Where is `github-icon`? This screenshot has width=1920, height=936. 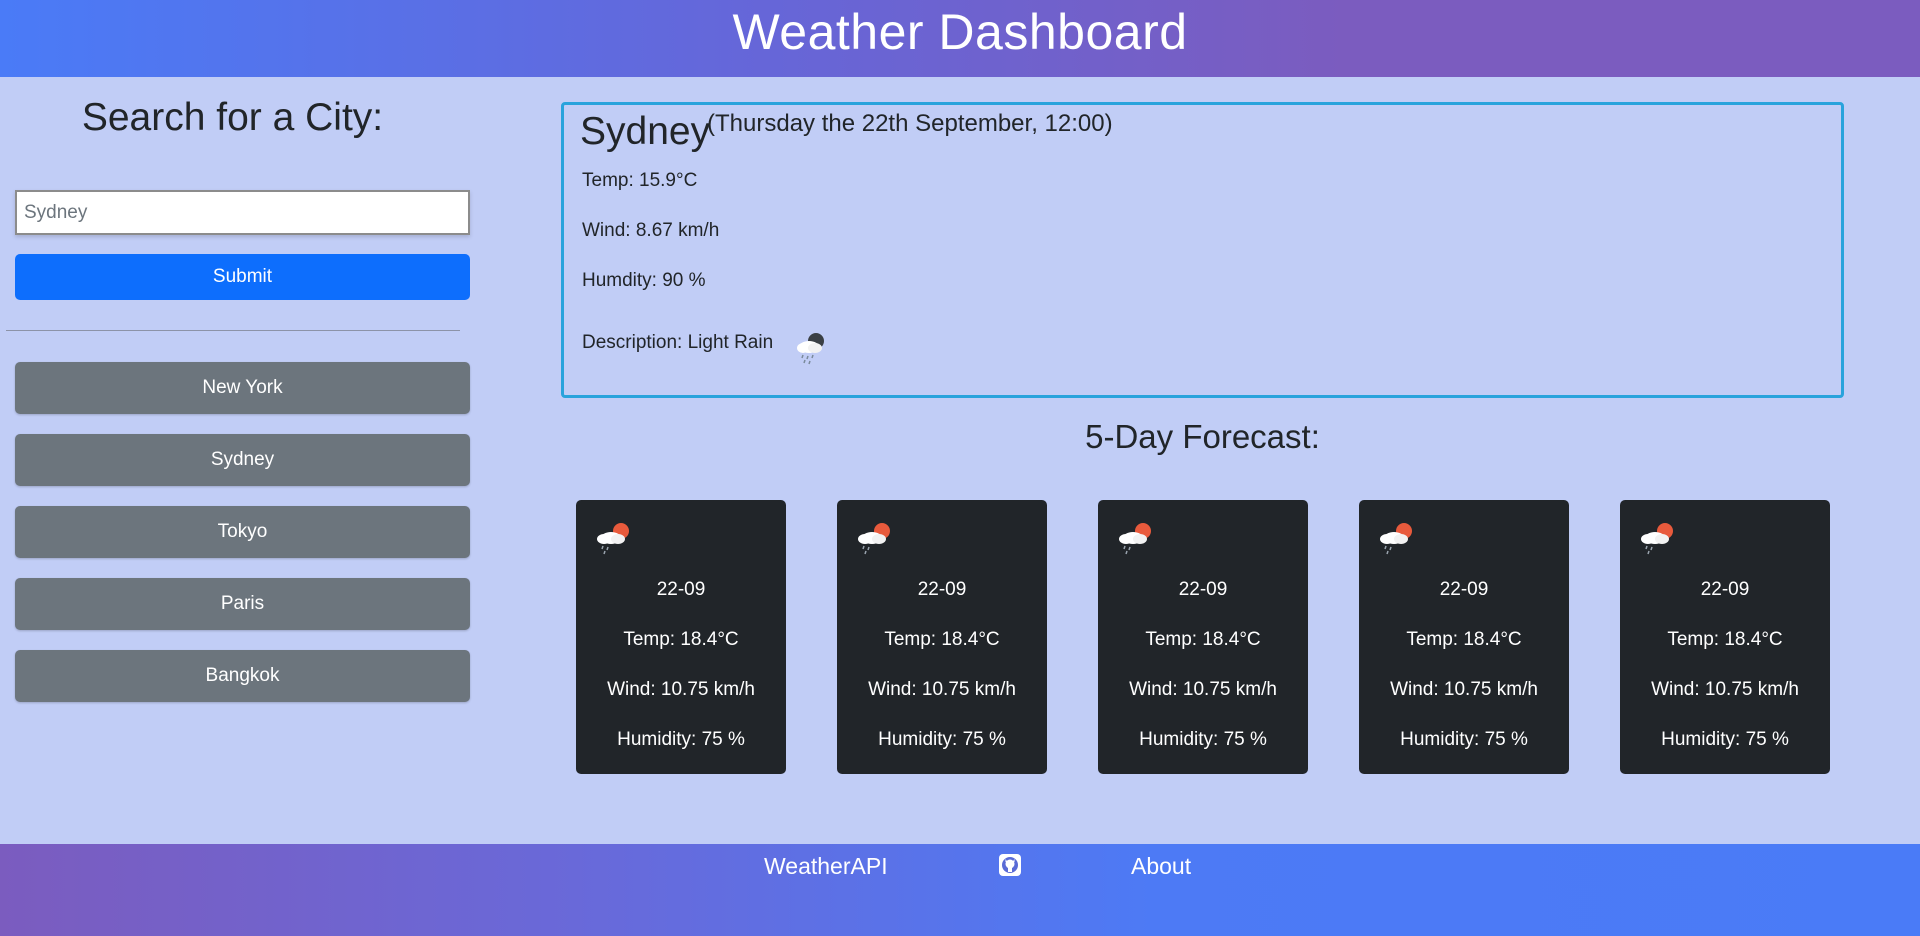 github-icon is located at coordinates (1010, 865).